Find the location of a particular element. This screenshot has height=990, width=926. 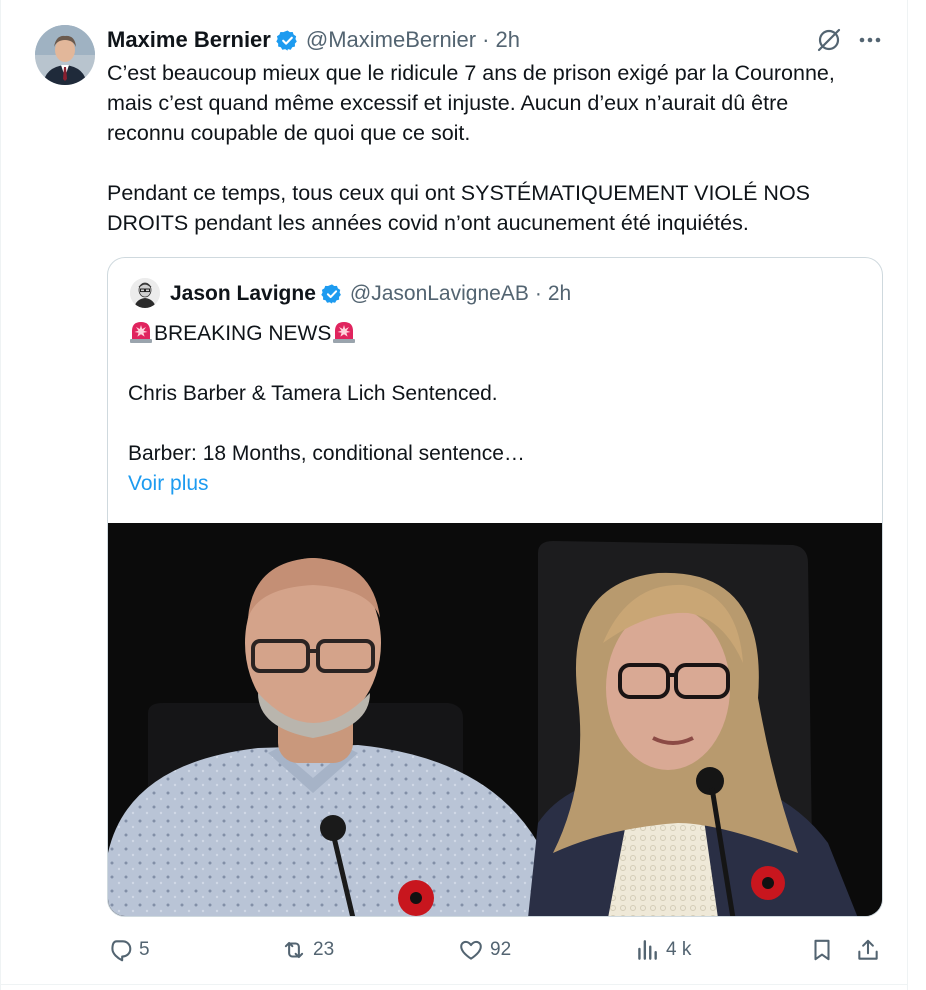

quoted-text-line: Chris Barber & Tamera Lich Sentenced. is located at coordinates (313, 393).